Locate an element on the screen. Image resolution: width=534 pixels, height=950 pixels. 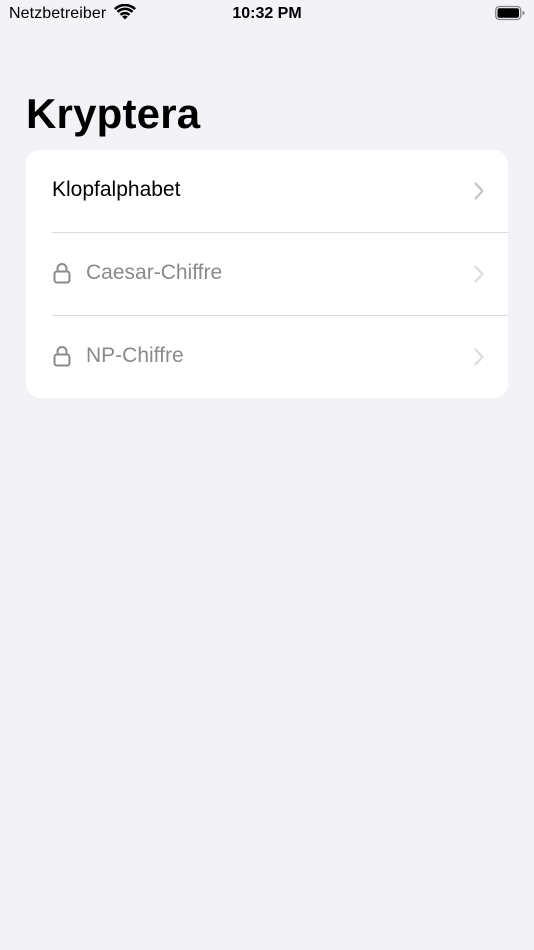
list-item-label: Klopfalphabet is located at coordinates (116, 189).